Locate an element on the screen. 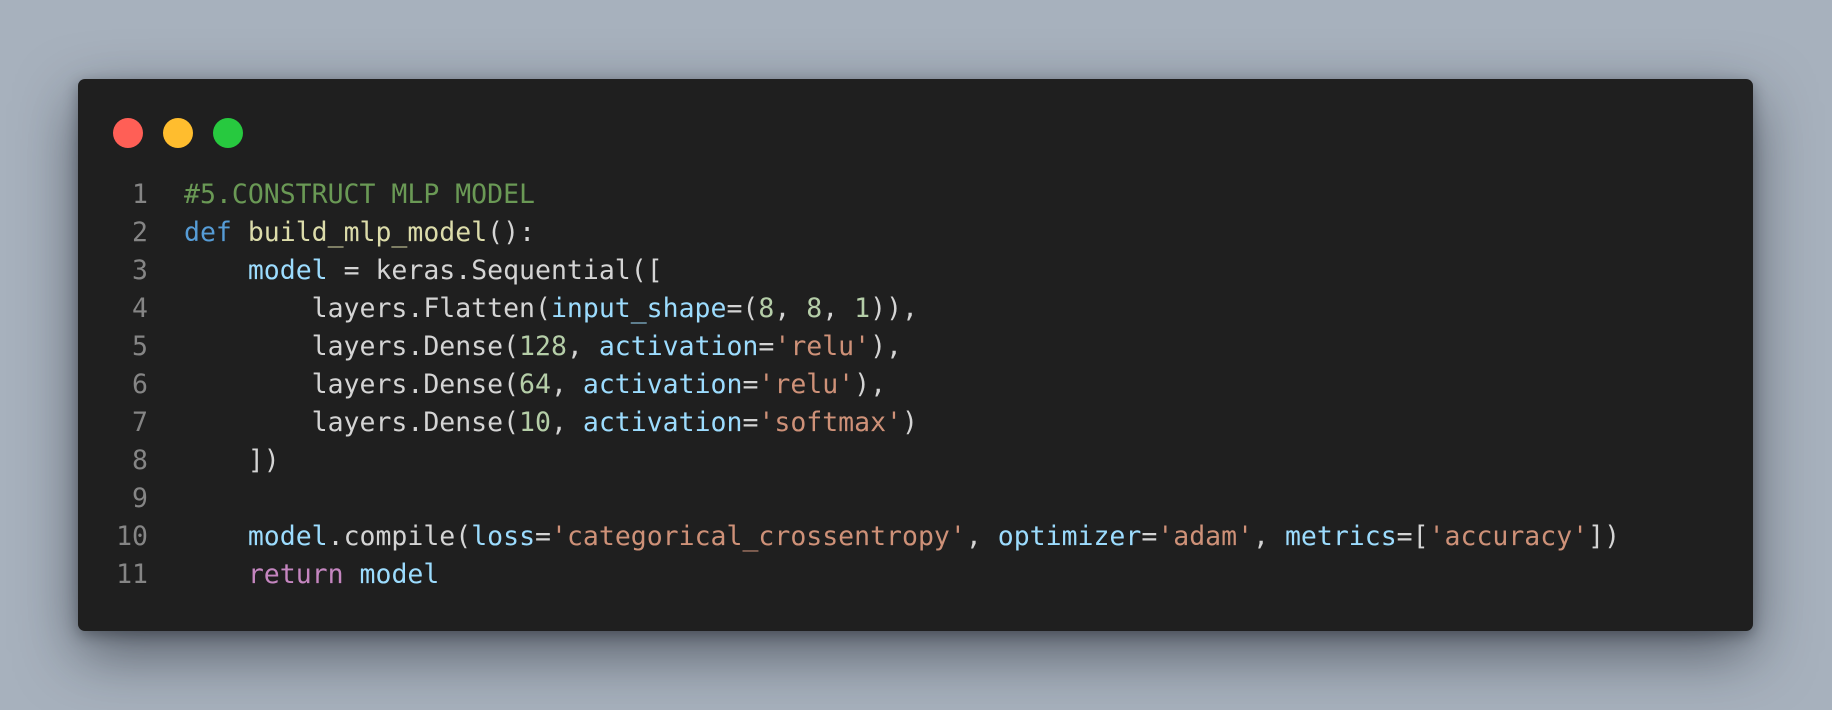 The height and width of the screenshot is (710, 1832). code-line: 1 #5.CONSTRUCT MLP MODEL is located at coordinates (849, 195).